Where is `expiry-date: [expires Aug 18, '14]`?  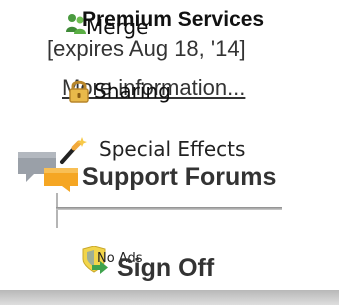
expiry-date: [expires Aug 18, '14] is located at coordinates (146, 48).